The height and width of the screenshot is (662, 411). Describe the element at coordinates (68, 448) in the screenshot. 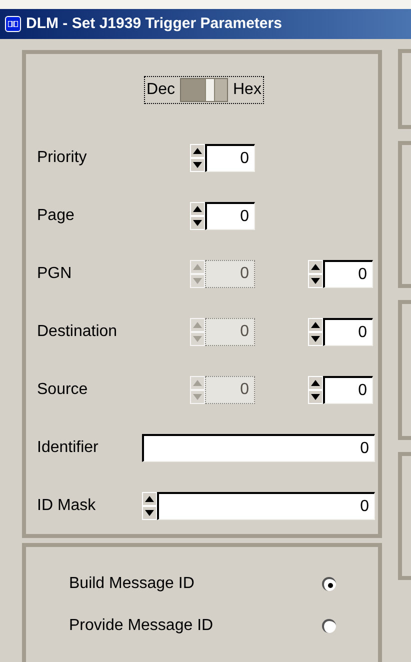

I see `field-label: Identifier` at that location.